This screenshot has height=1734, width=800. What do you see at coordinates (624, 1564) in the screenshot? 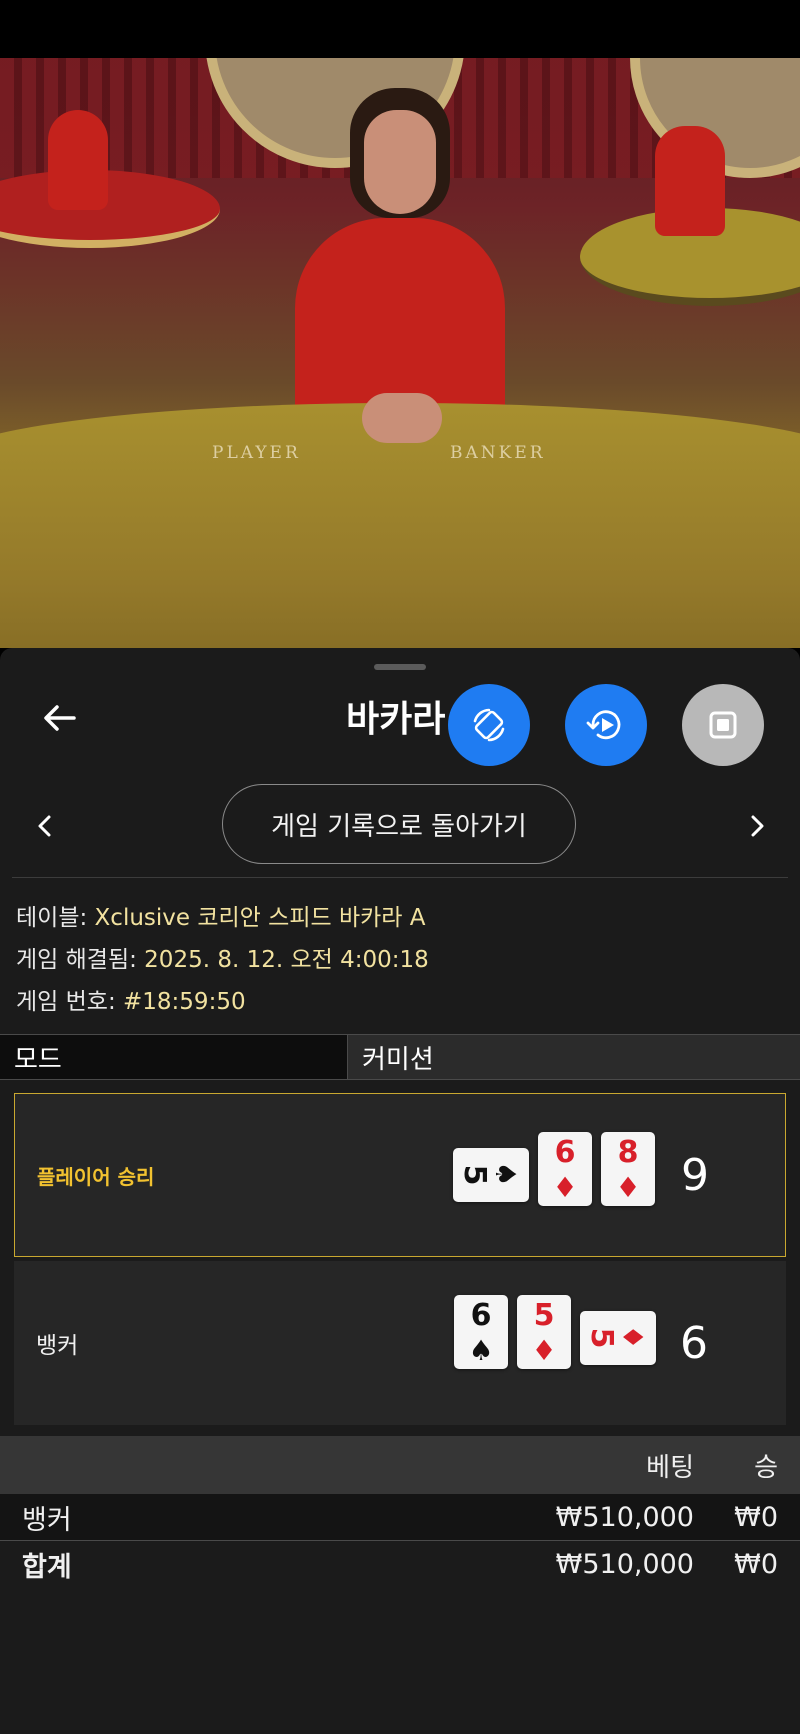
I see `total-bet: ₩510,000` at bounding box center [624, 1564].